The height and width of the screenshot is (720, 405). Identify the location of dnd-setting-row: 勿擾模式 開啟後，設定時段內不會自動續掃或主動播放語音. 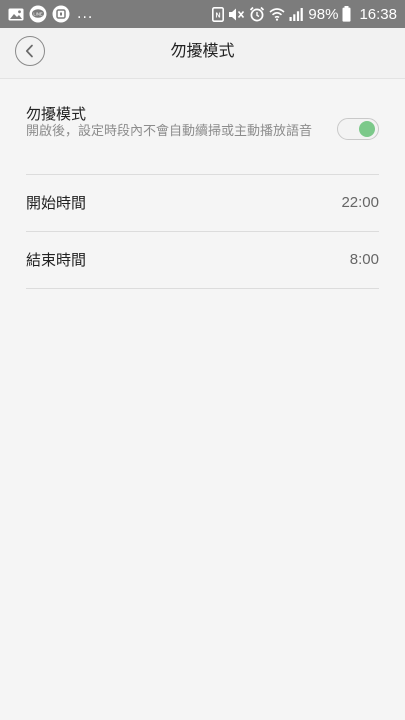
(202, 127).